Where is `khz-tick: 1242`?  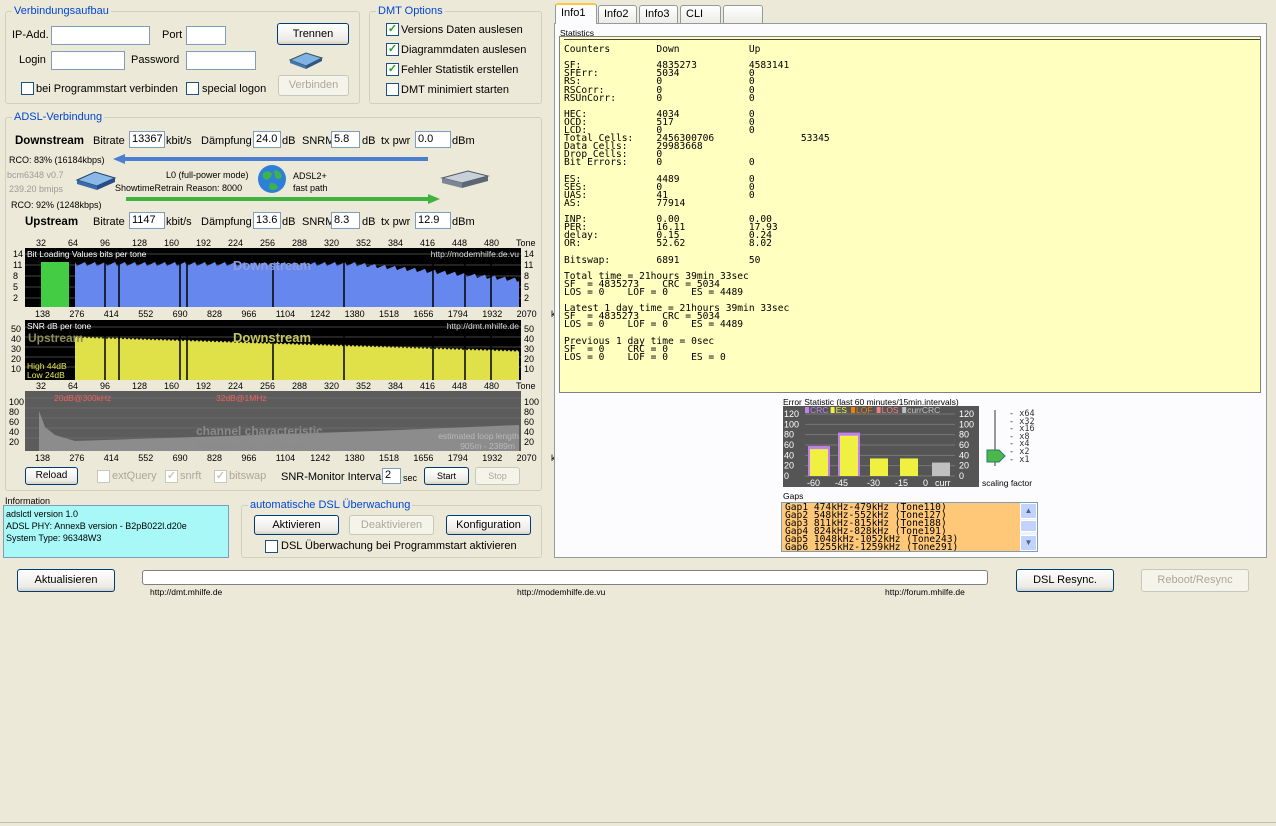 khz-tick: 1242 is located at coordinates (320, 458).